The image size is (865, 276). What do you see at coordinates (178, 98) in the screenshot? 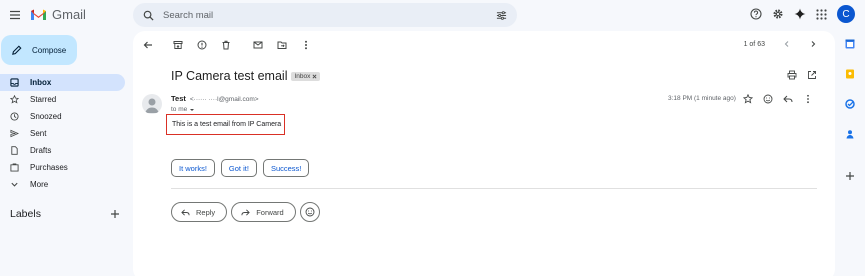
I see `sender-name: Test` at bounding box center [178, 98].